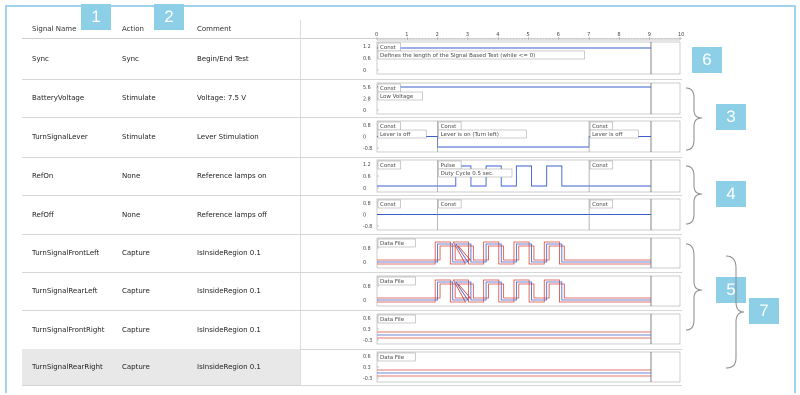 This screenshot has height=395, width=800. Describe the element at coordinates (470, 135) in the screenshot. I see `segment-1-note: Lever is on (Turn left)` at that location.